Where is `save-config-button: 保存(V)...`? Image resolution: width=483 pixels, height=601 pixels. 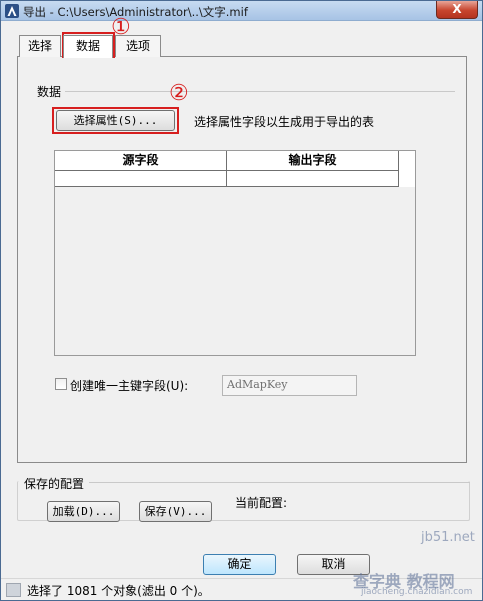
save-config-button: 保存(V)... is located at coordinates (175, 511).